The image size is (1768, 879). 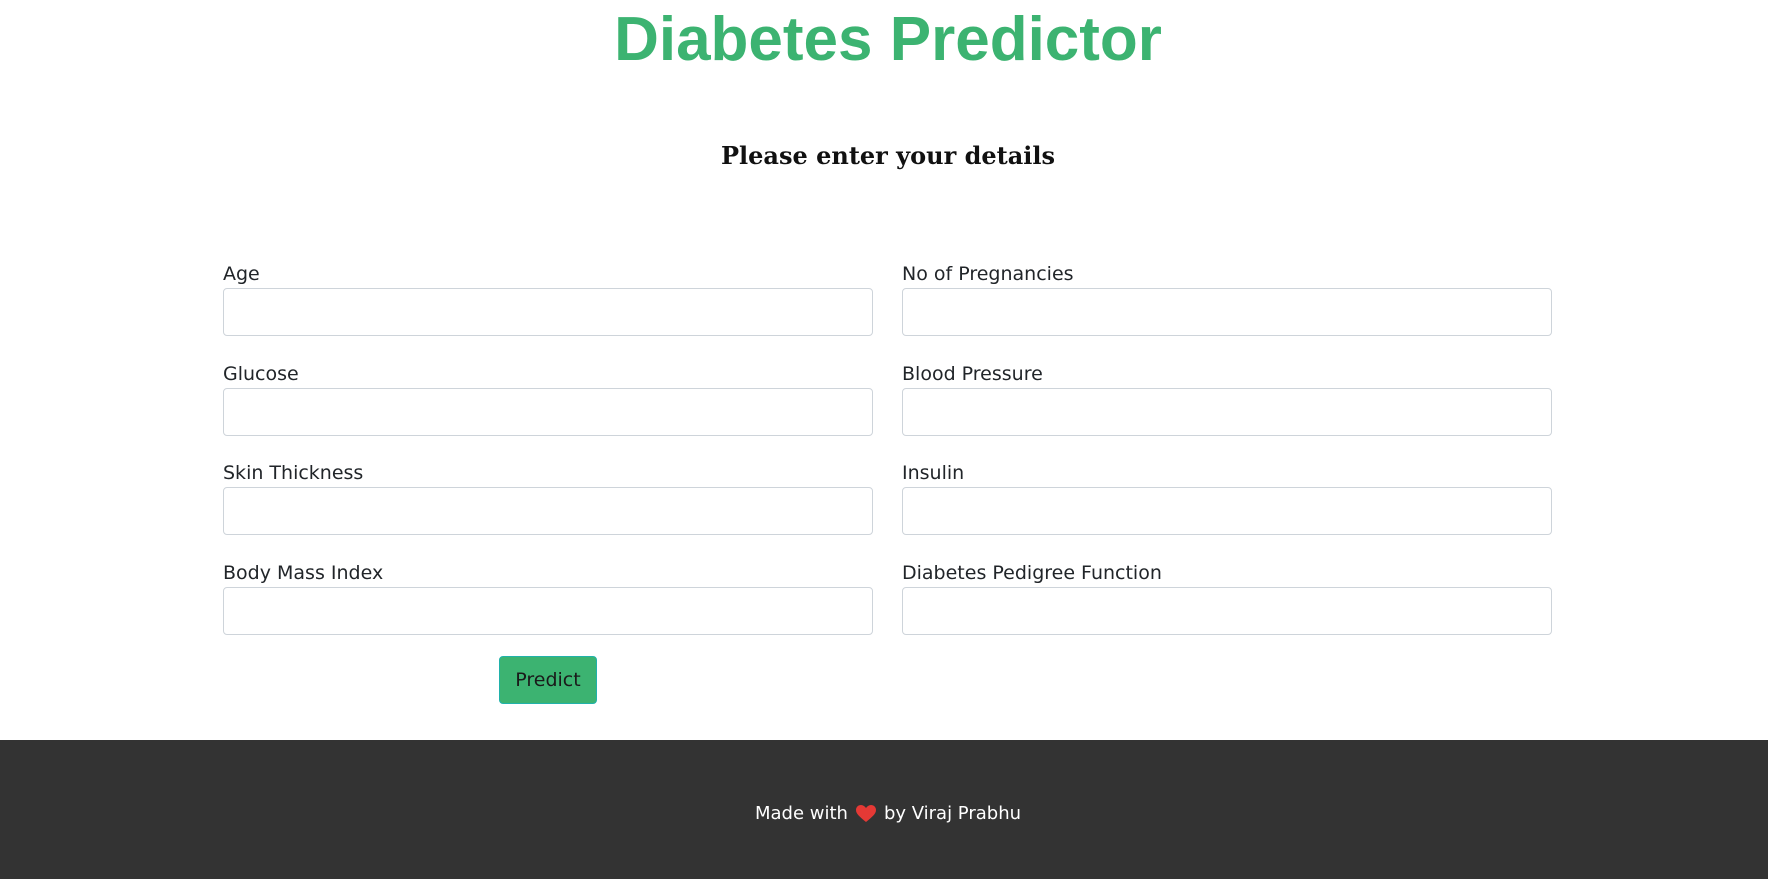 I want to click on insulin-input, so click(x=1227, y=511).